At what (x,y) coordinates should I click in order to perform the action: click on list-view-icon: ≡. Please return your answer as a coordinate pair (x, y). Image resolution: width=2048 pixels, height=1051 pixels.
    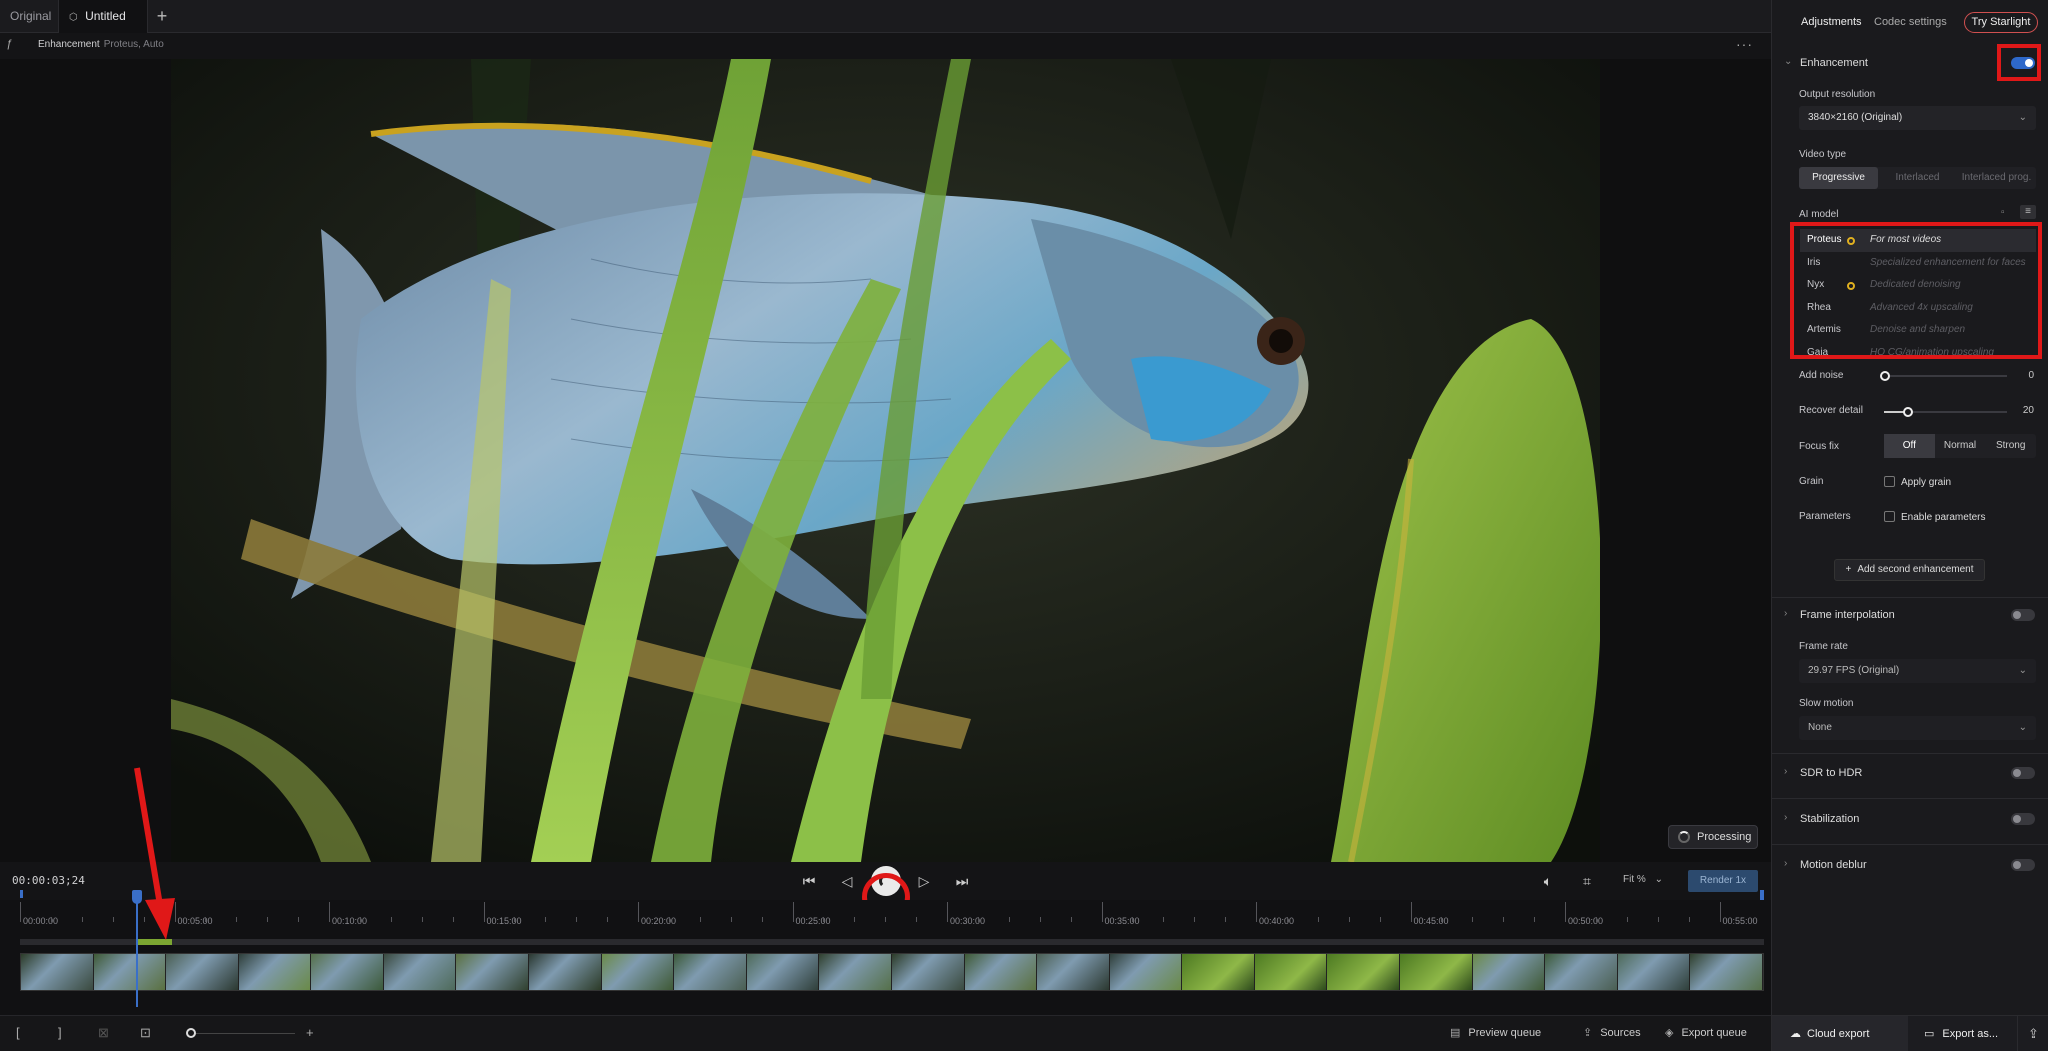
    Looking at the image, I should click on (2028, 212).